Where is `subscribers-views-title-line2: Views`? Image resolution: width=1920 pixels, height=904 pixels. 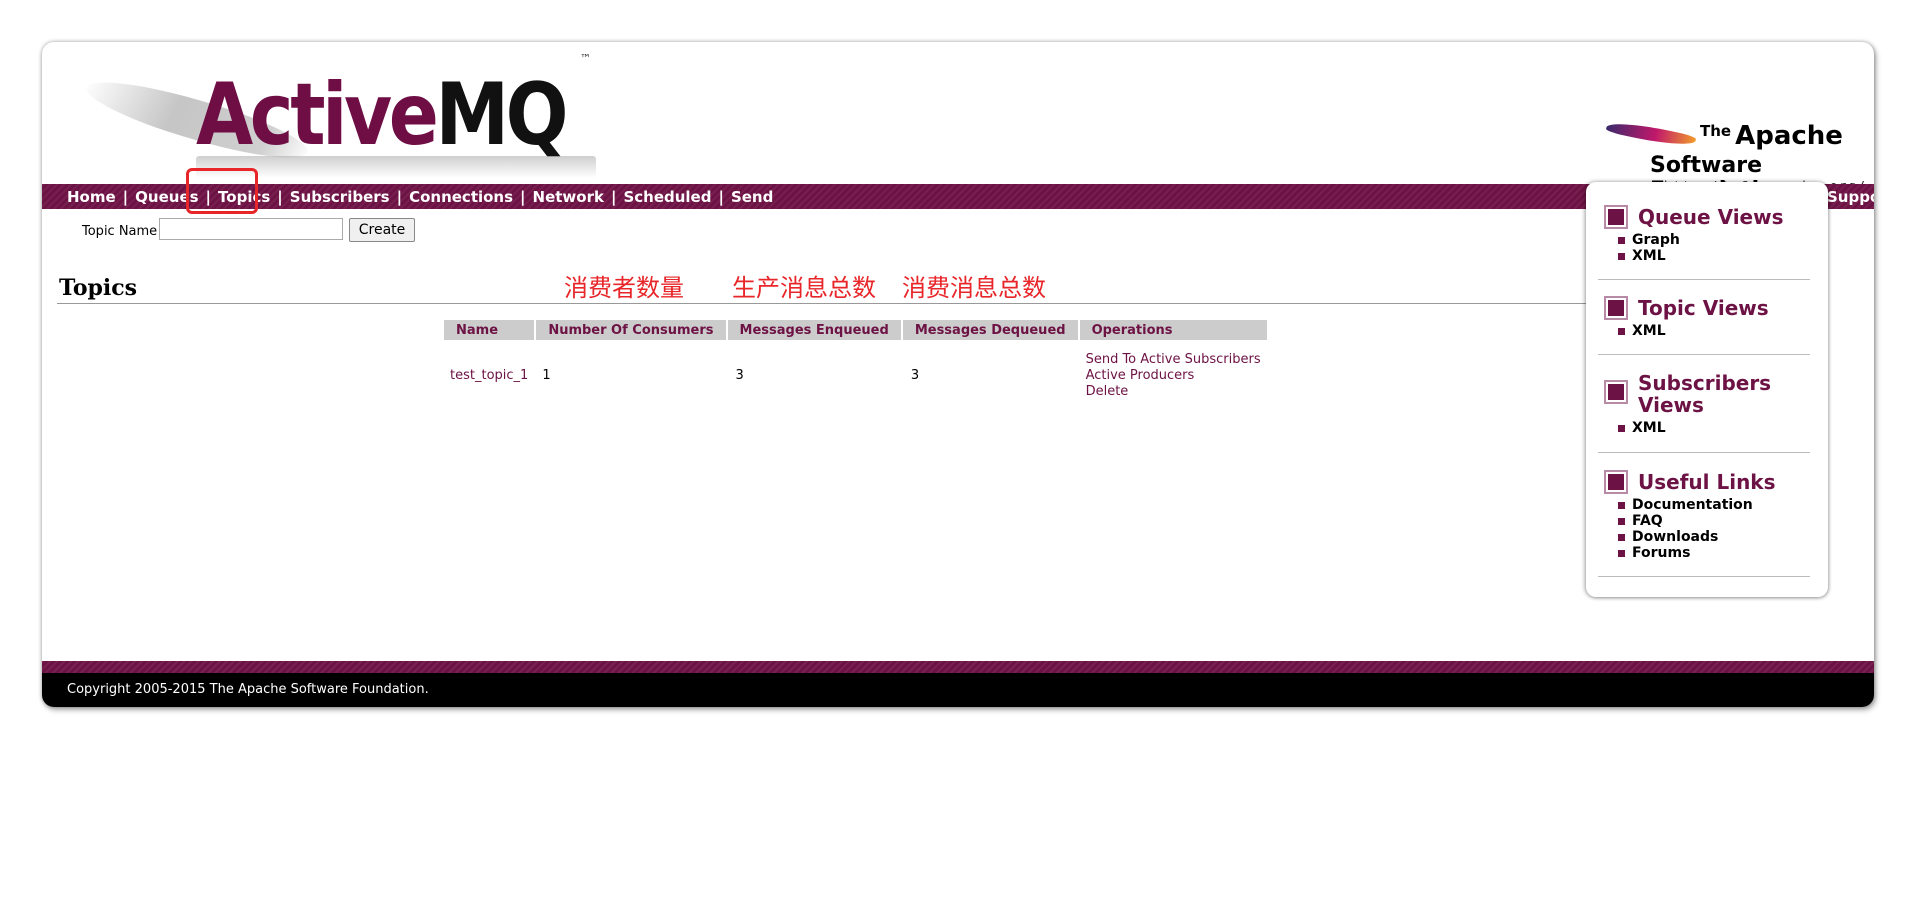
subscribers-views-title-line2: Views is located at coordinates (1671, 405).